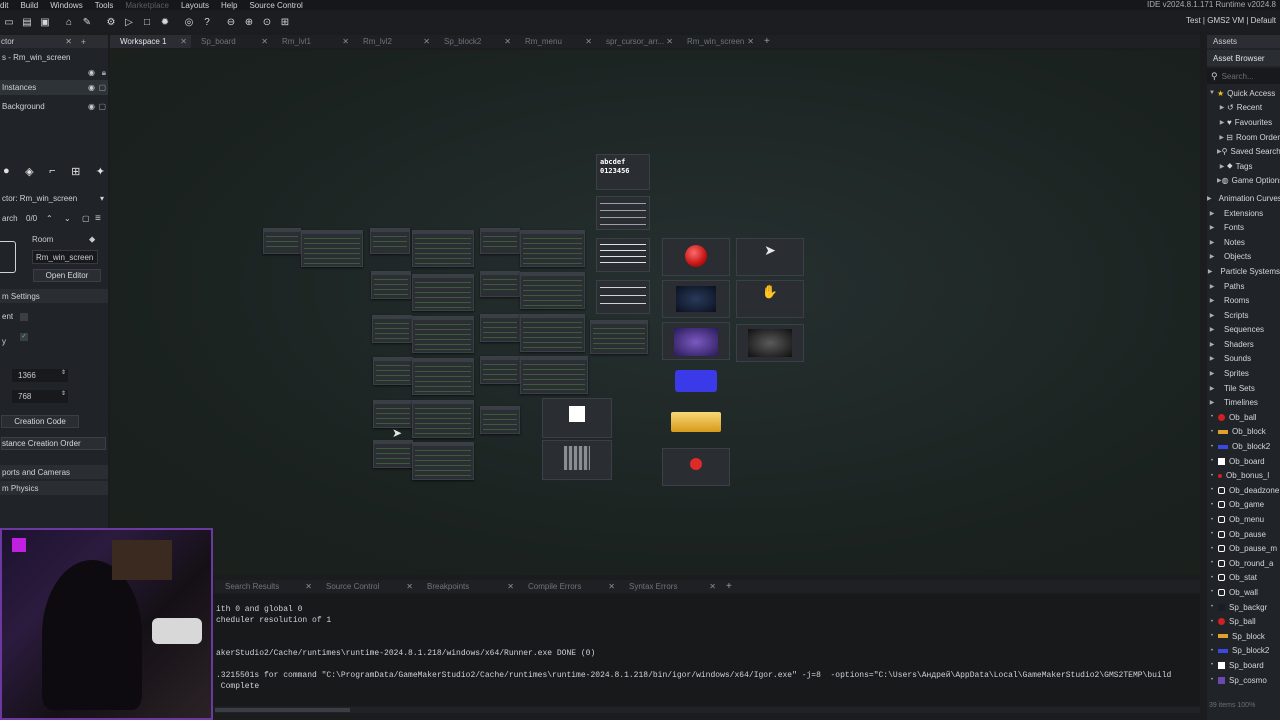 The image size is (1280, 720). I want to click on lock-icon: 🔒︎, so click(104, 73).